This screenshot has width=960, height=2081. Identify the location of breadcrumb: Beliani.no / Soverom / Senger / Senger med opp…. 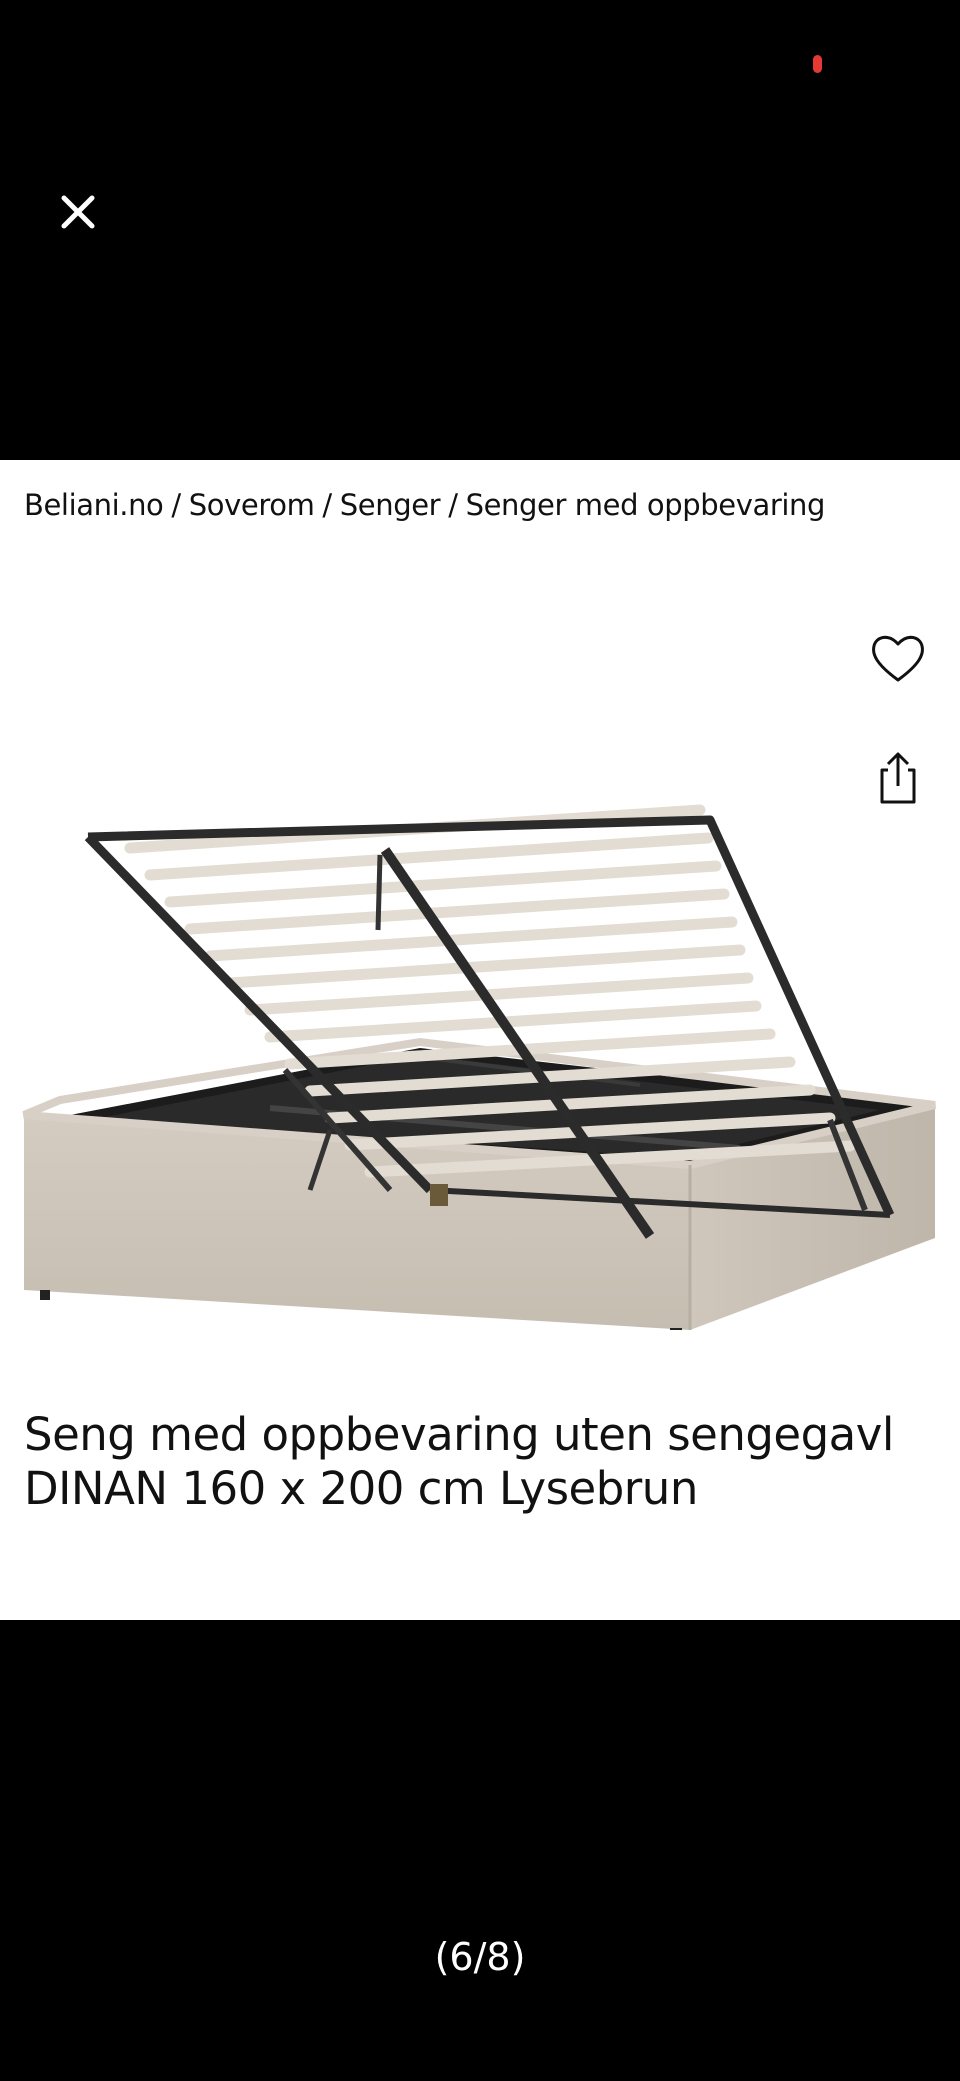
(424, 505).